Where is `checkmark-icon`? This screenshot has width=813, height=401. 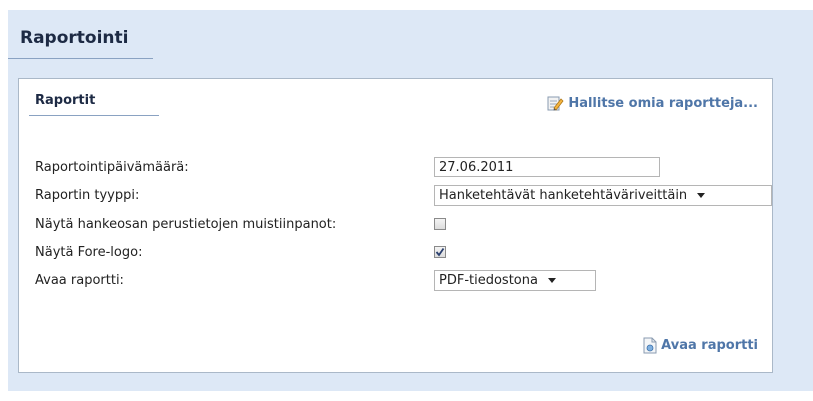 checkmark-icon is located at coordinates (440, 252).